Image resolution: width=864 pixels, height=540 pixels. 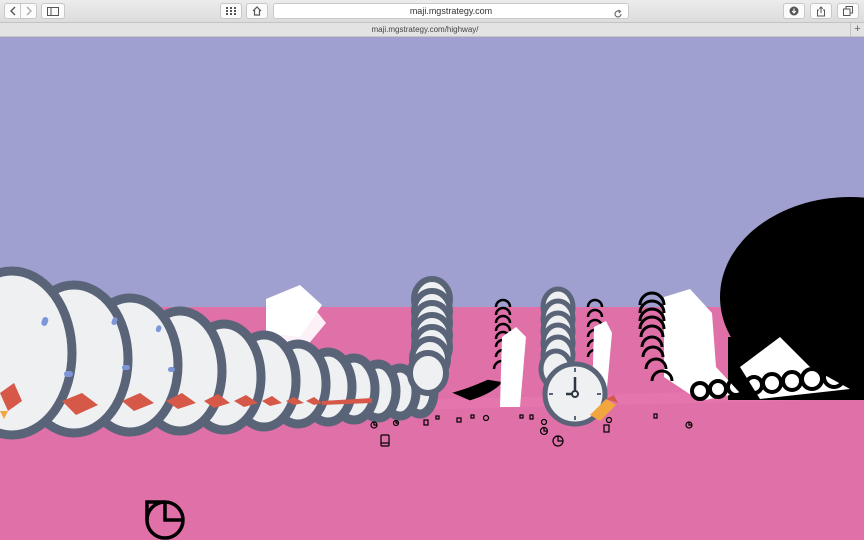 I want to click on new-tab-button: +, so click(x=857, y=29).